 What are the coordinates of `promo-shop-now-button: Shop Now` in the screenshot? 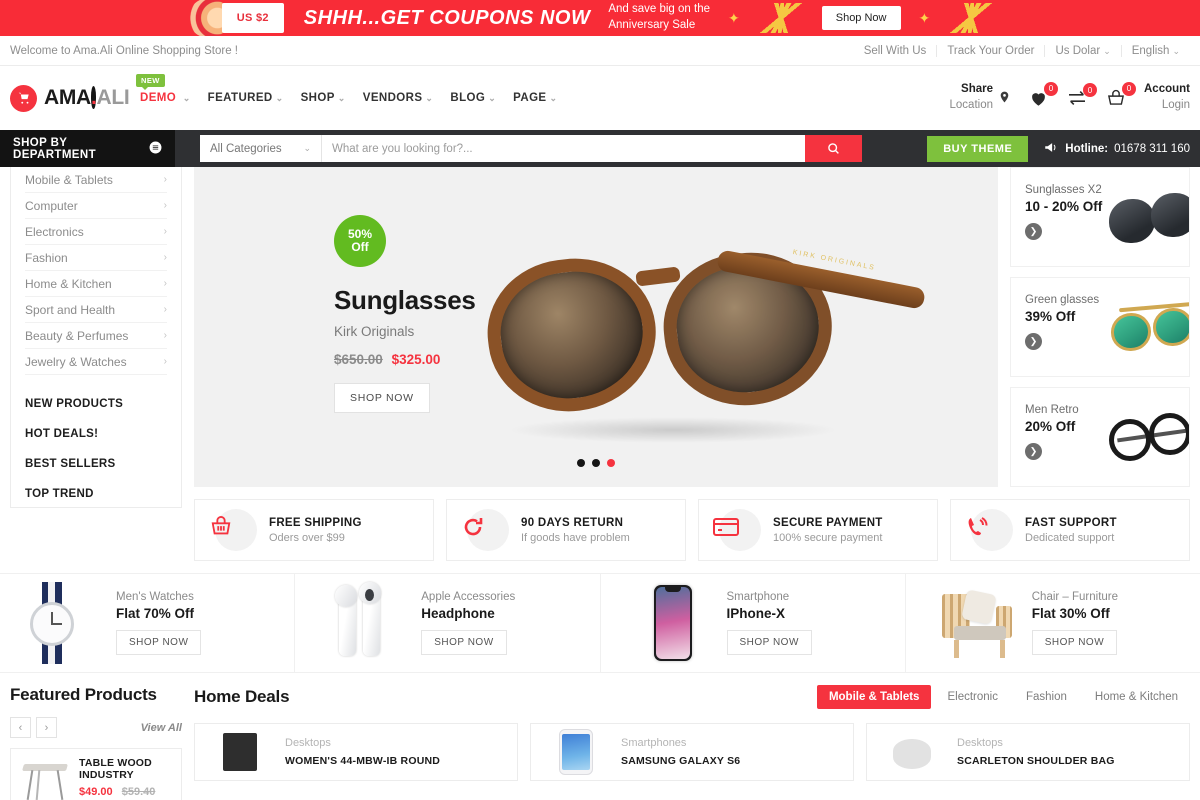 It's located at (861, 18).